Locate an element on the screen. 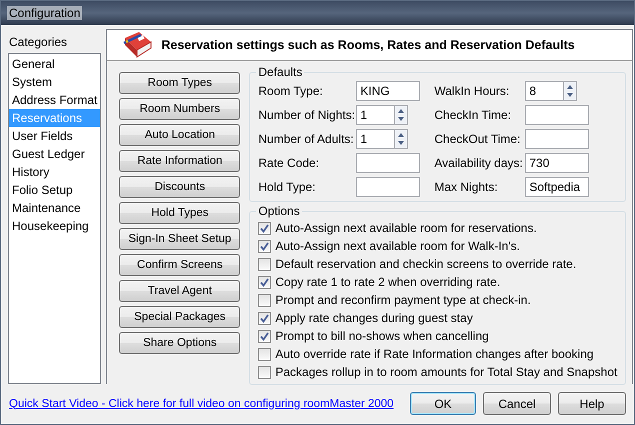  setup-button: Discounts is located at coordinates (179, 187).